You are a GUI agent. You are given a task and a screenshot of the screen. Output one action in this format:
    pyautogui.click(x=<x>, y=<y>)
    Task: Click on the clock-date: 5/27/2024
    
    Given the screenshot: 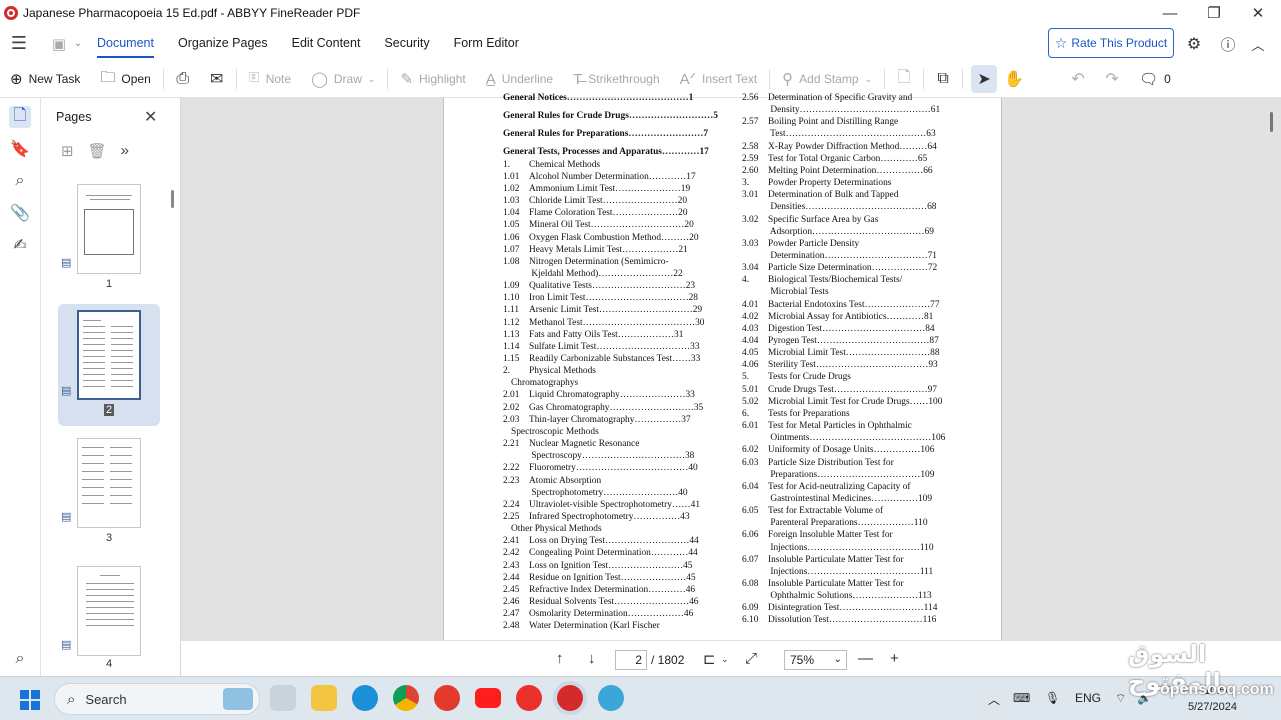 What is the action you would take?
    pyautogui.click(x=1212, y=707)
    